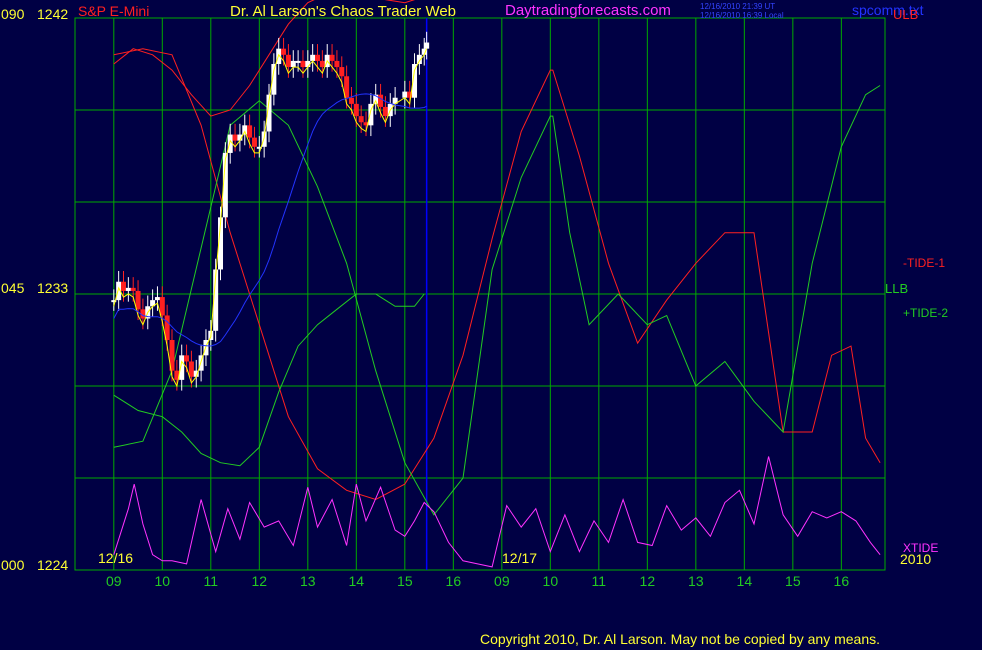 This screenshot has width=982, height=650. I want to click on series-label-xtide: XTIDE, so click(921, 548).